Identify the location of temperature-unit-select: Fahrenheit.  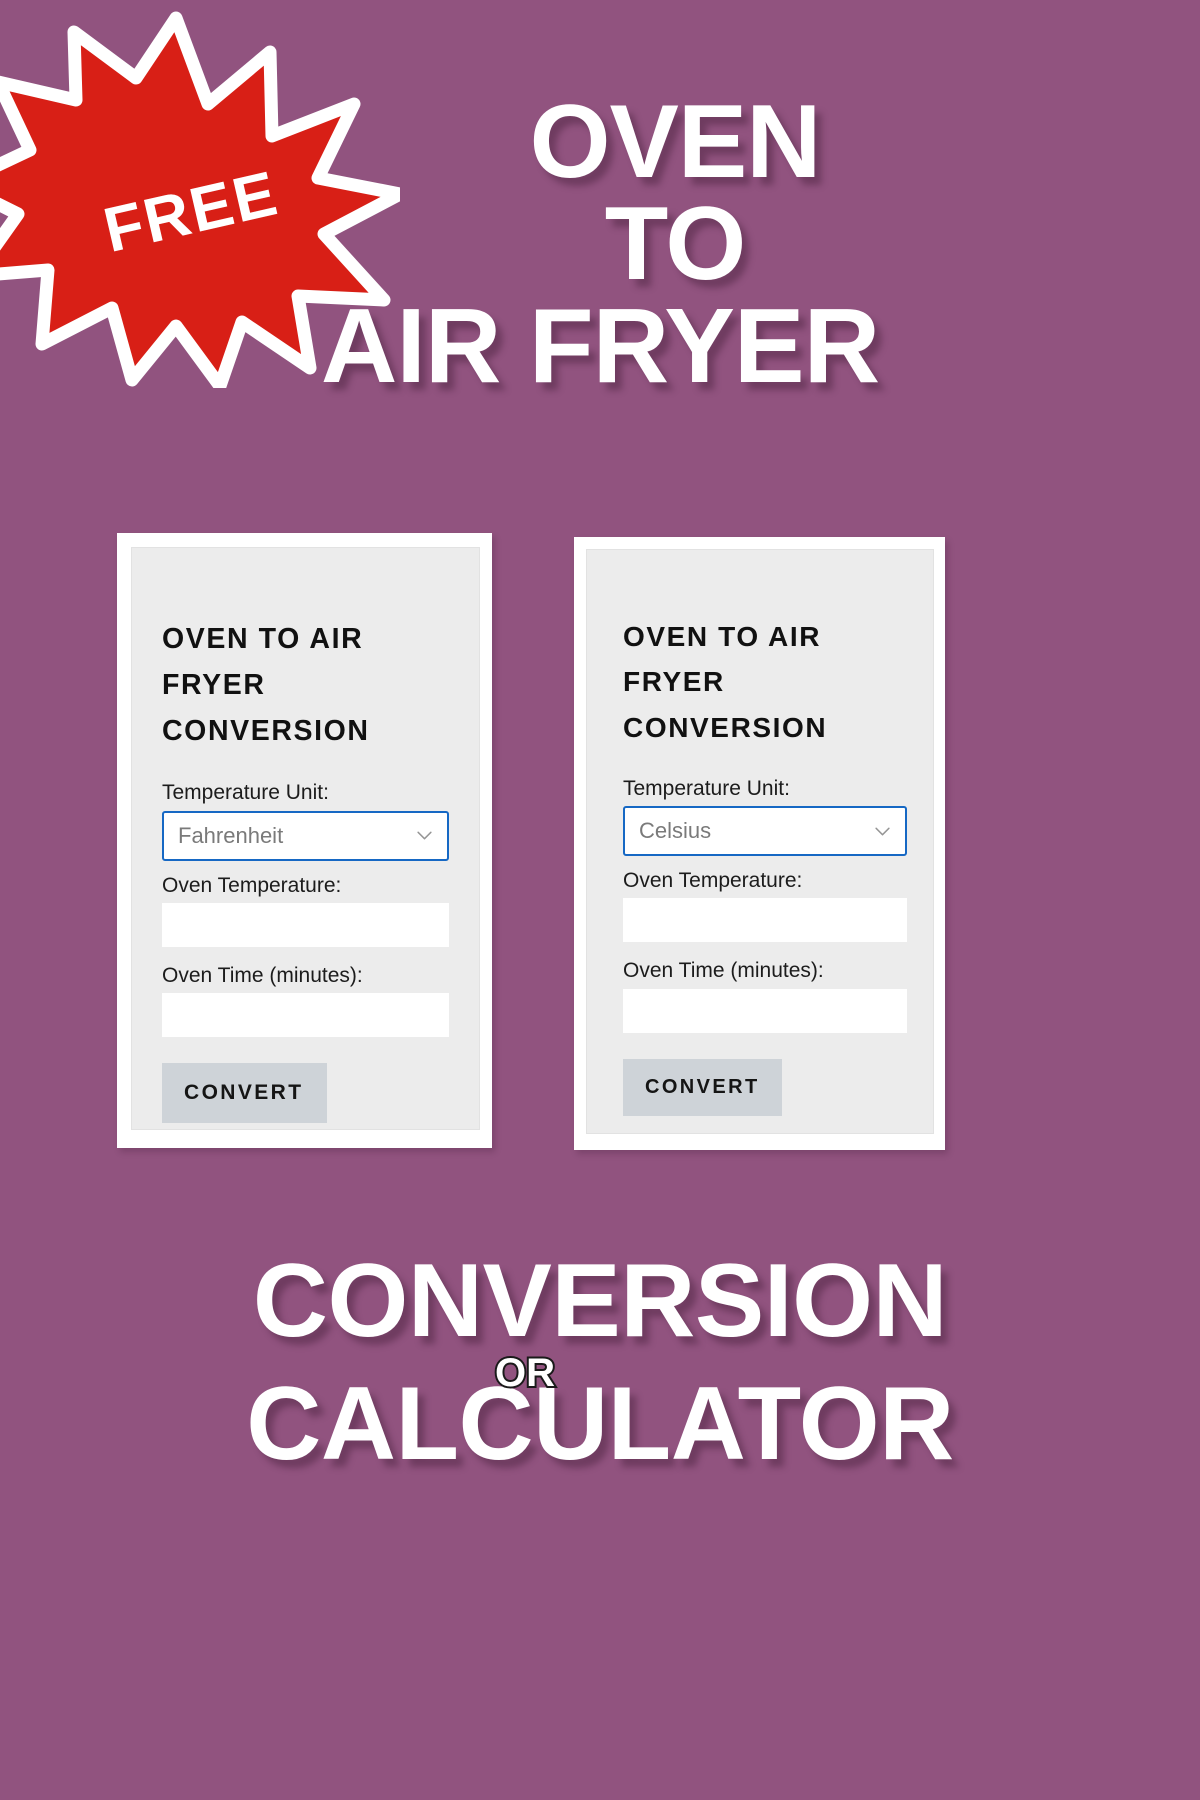
(305, 835).